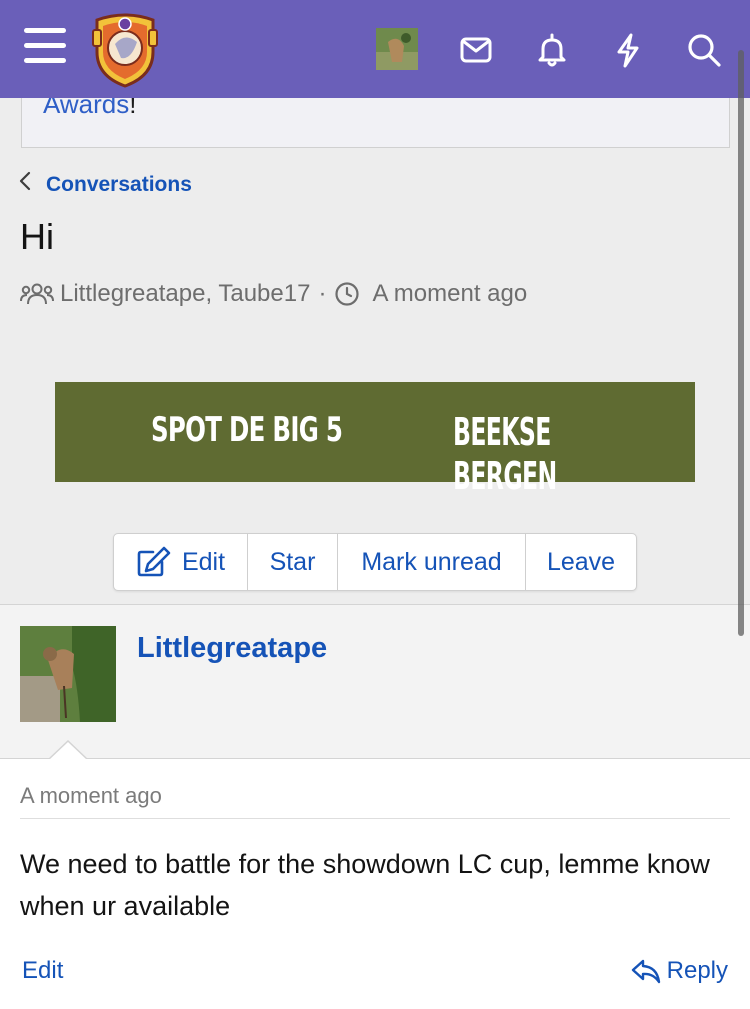  I want to click on edit-button: Edit, so click(181, 562).